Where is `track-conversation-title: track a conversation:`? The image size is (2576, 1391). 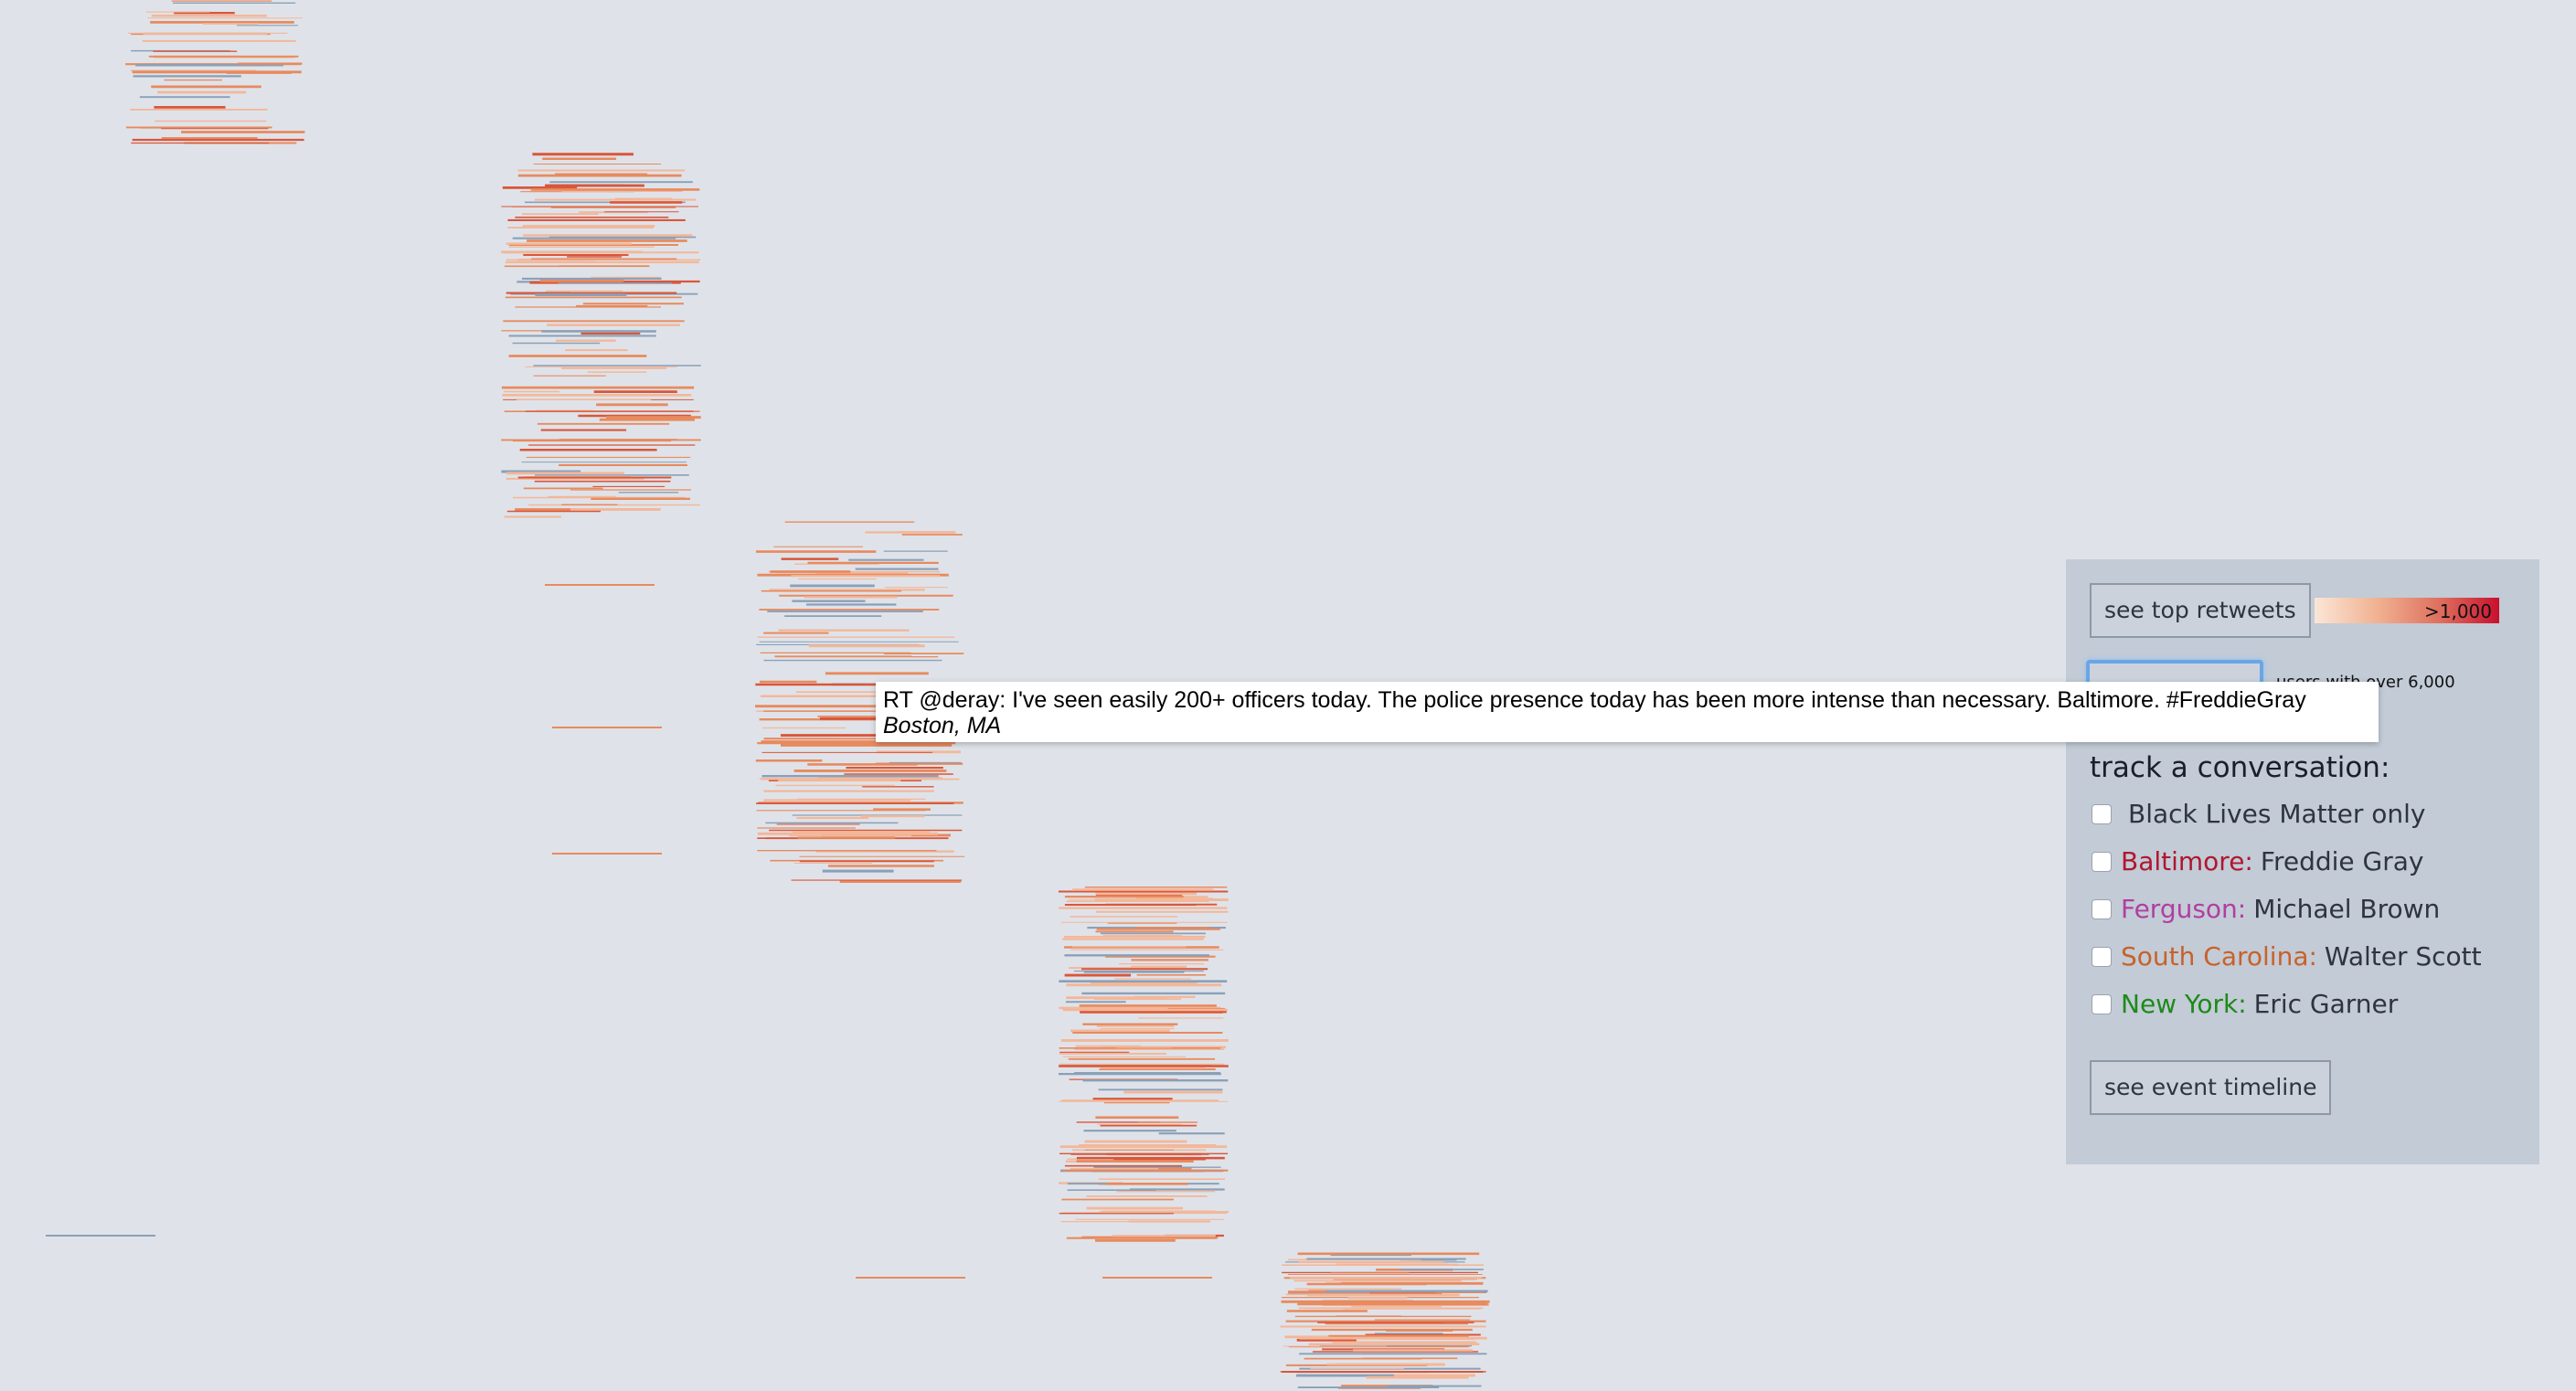
track-conversation-title: track a conversation: is located at coordinates (2240, 767).